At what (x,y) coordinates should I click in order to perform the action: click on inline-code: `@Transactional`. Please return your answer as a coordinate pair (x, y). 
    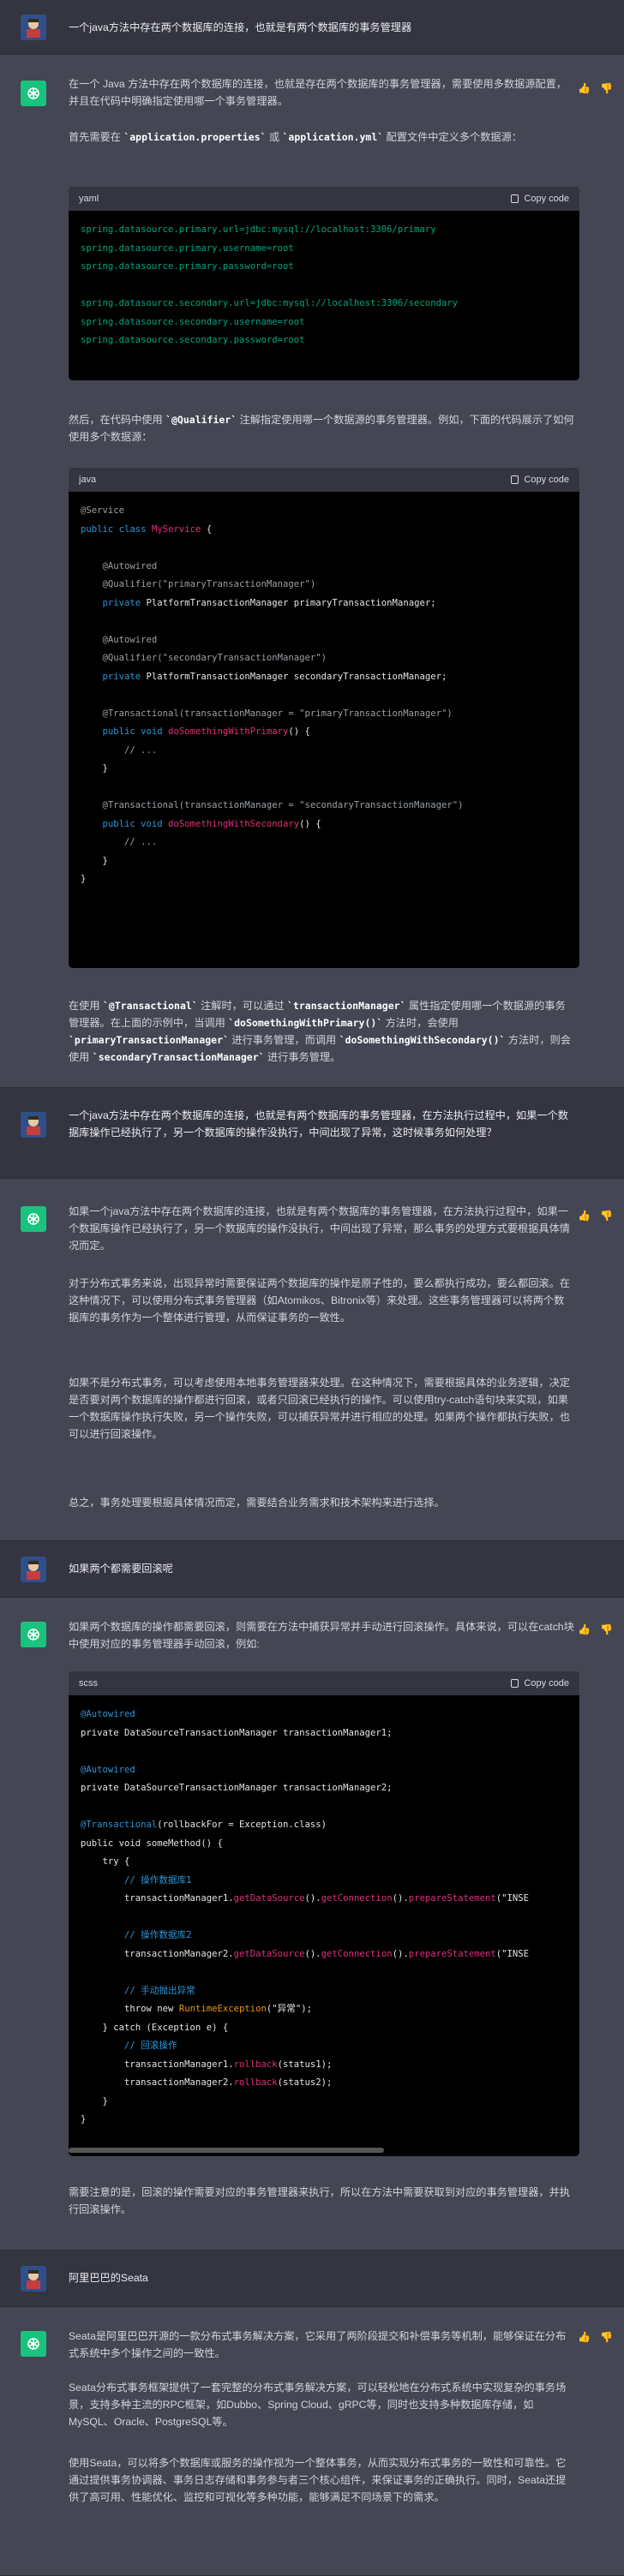
    Looking at the image, I should click on (150, 1006).